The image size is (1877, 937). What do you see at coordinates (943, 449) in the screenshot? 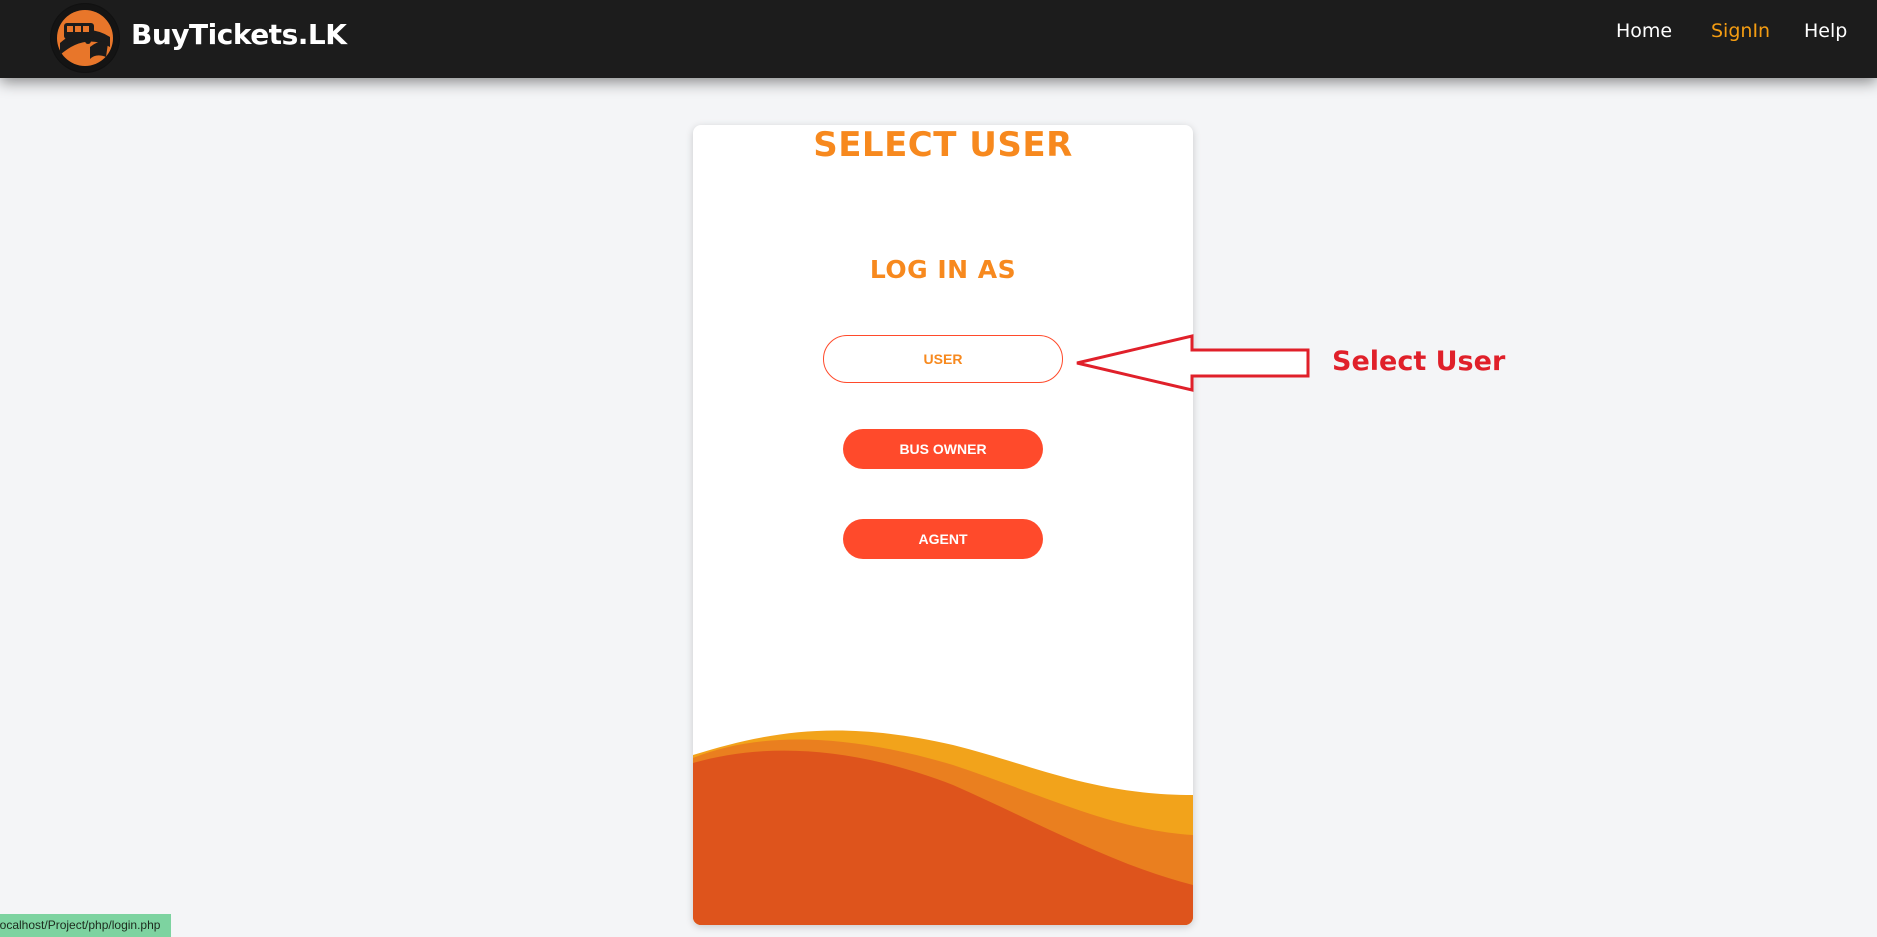
I see `bus-owner-button: BUS OWNER` at bounding box center [943, 449].